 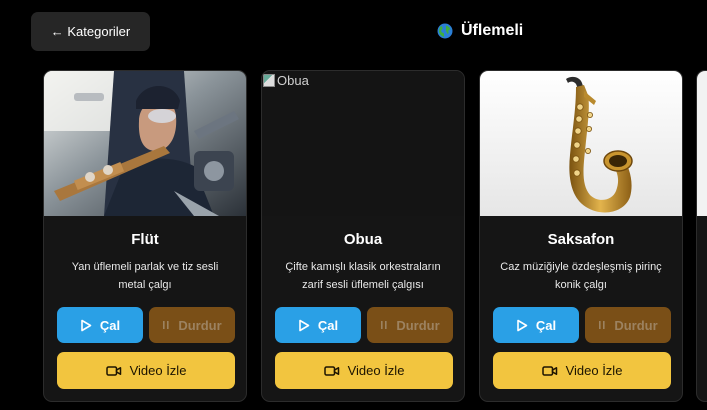 What do you see at coordinates (492, 30) in the screenshot?
I see `page-title-text: Üflemeli` at bounding box center [492, 30].